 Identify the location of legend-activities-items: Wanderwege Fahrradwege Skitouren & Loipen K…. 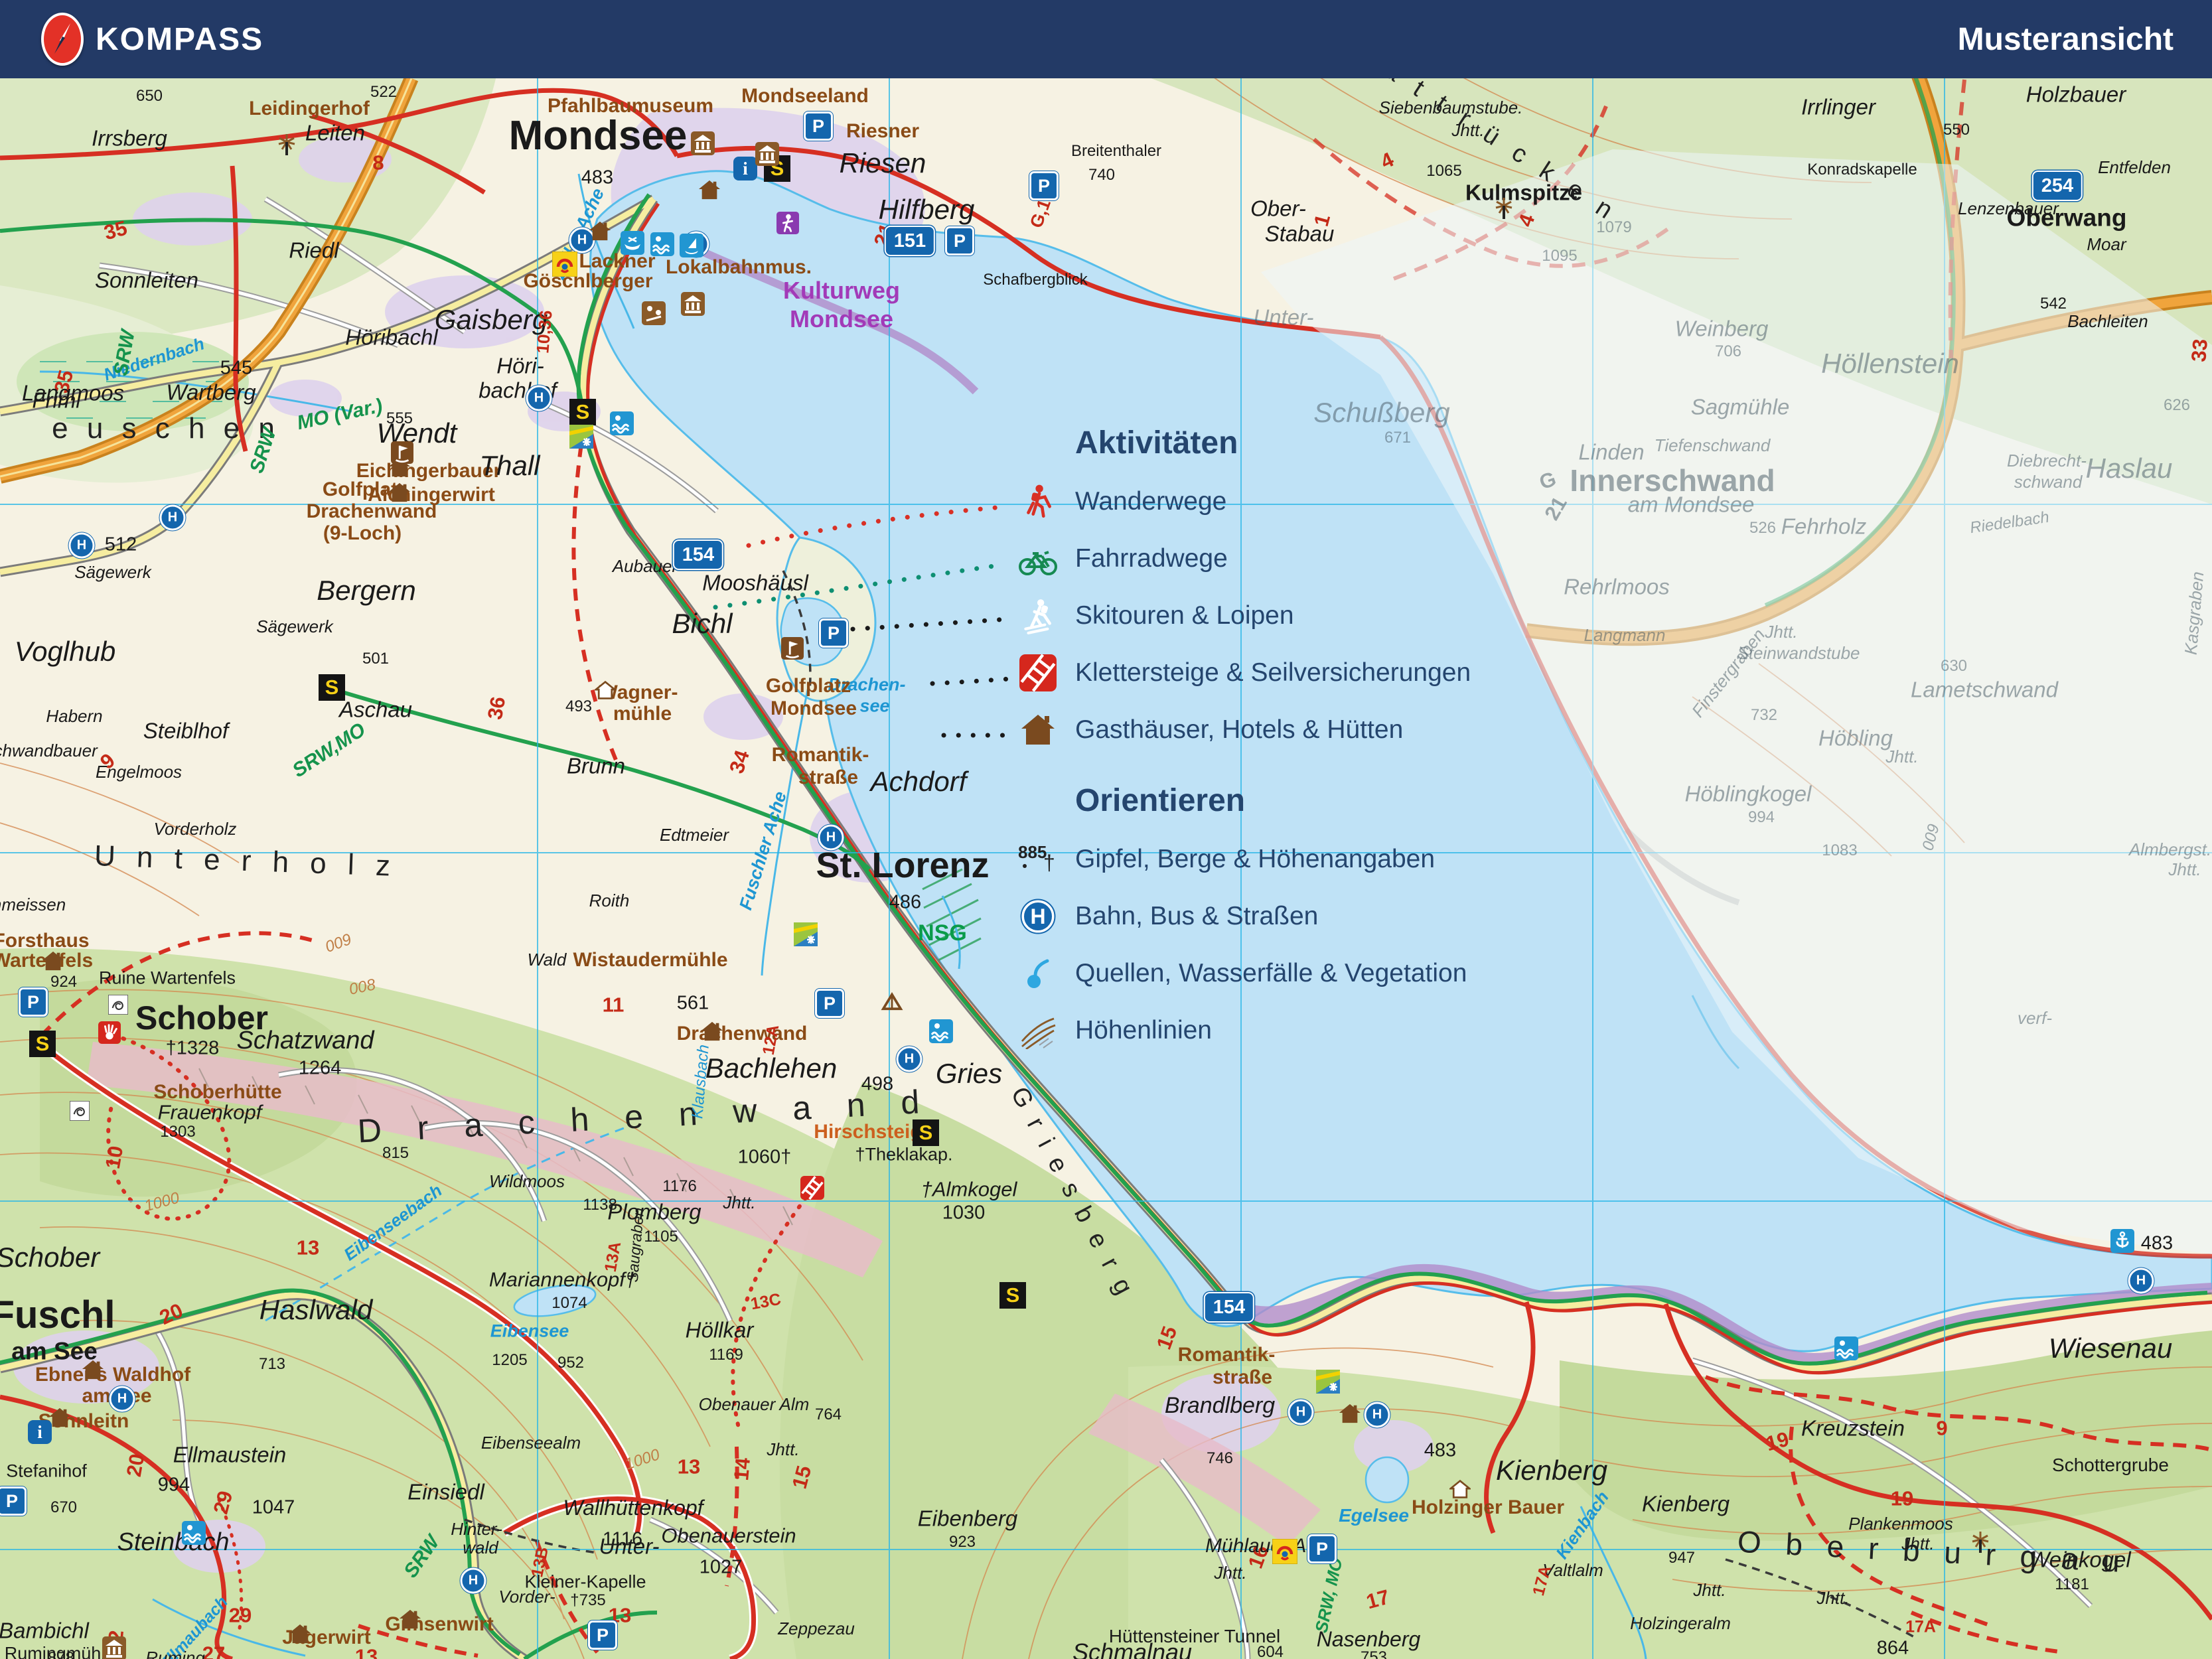
(1335, 615).